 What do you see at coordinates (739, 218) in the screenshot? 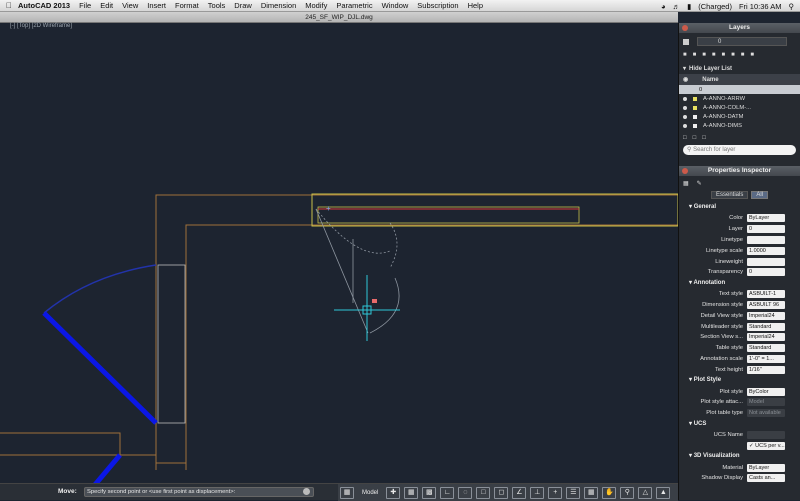
I see `prop-color: Color ByLayer` at bounding box center [739, 218].